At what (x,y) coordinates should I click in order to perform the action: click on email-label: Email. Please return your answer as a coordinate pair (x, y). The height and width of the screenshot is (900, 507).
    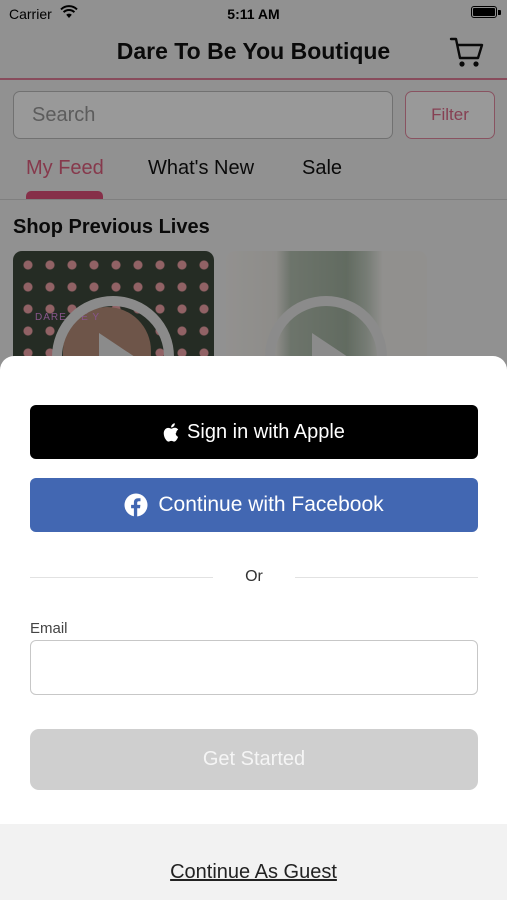
    Looking at the image, I should click on (49, 628).